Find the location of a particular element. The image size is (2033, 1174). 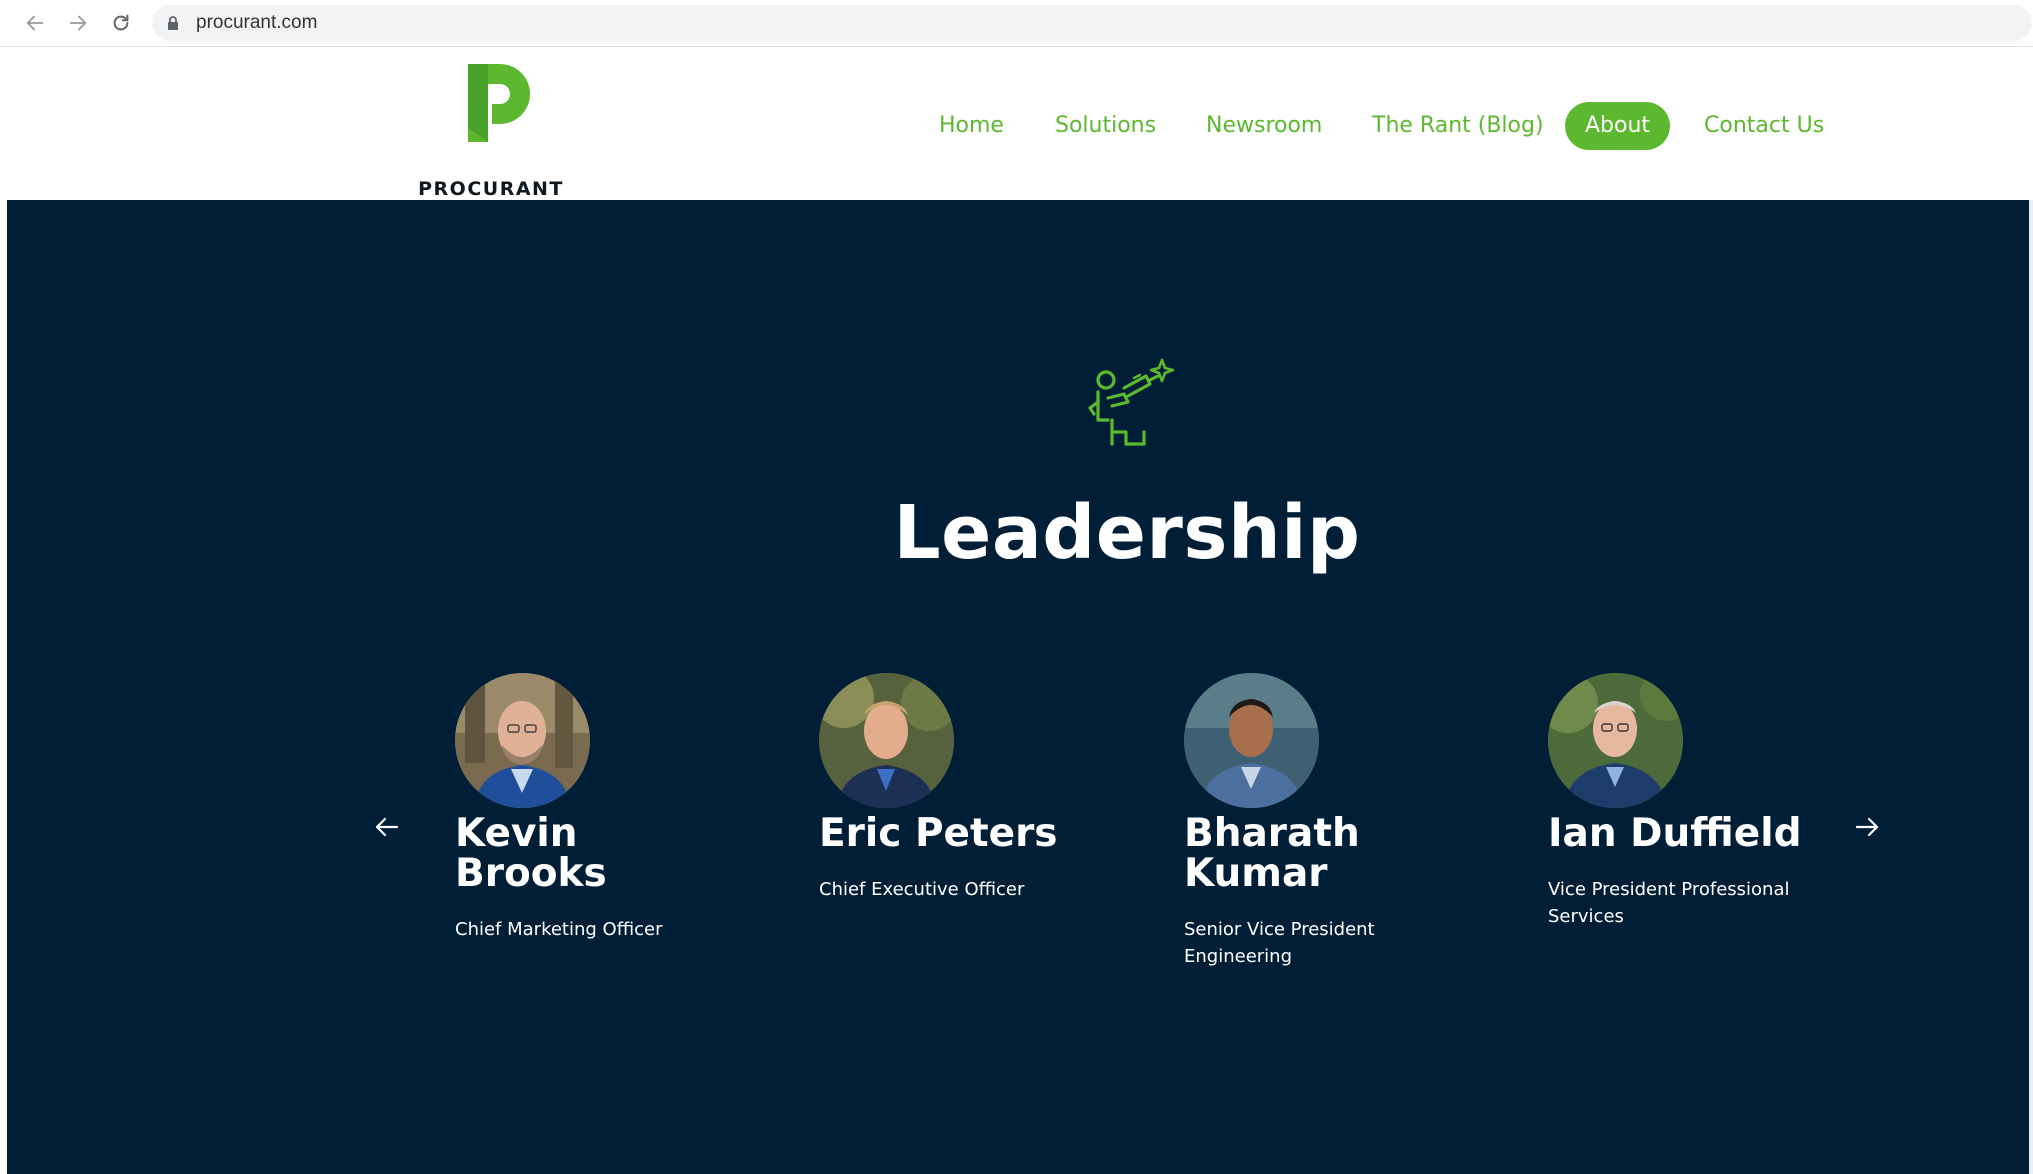

leader-role: Chief Executive Officer is located at coordinates (922, 889).